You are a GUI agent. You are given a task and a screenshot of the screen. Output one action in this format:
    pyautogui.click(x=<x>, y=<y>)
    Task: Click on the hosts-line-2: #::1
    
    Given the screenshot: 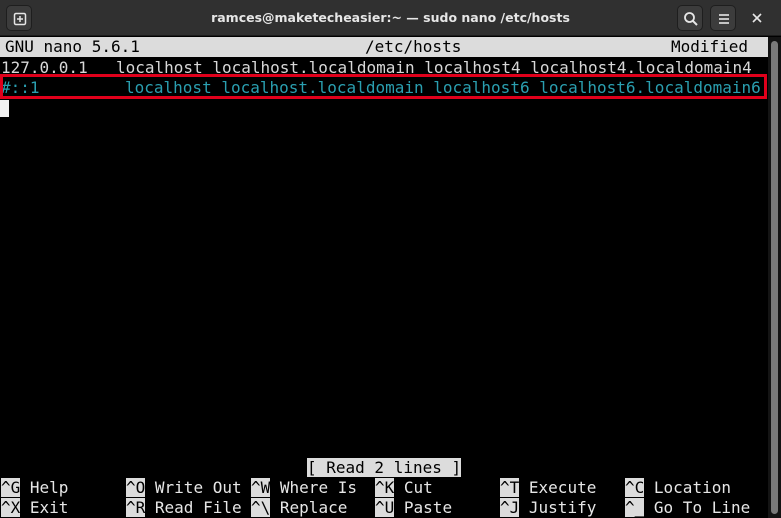 What is the action you would take?
    pyautogui.click(x=20, y=88)
    